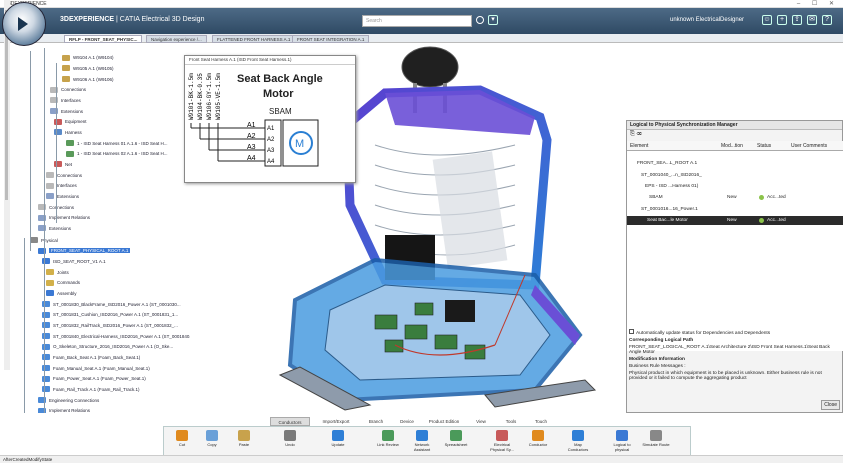  Describe the element at coordinates (639, 146) in the screenshot. I see `col-element: Element` at that location.